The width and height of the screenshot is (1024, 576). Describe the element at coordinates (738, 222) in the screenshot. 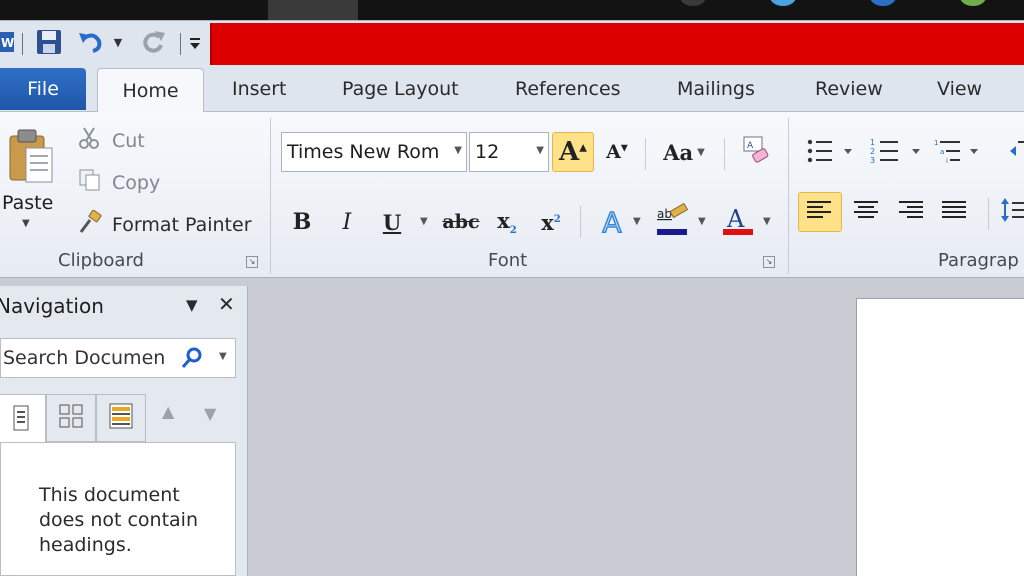

I see `font-color-button: A` at that location.